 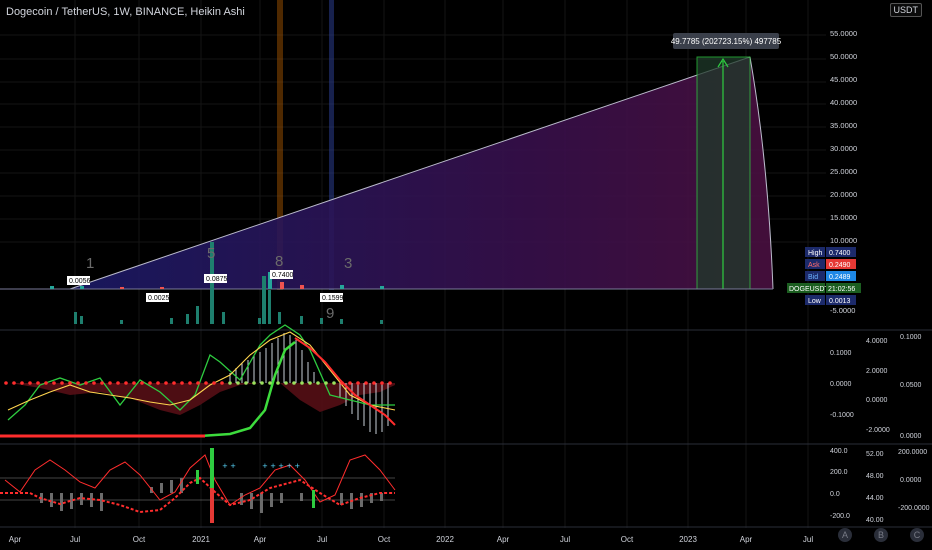 What do you see at coordinates (80, 281) in the screenshot?
I see `price-label: 0.0056` at bounding box center [80, 281].